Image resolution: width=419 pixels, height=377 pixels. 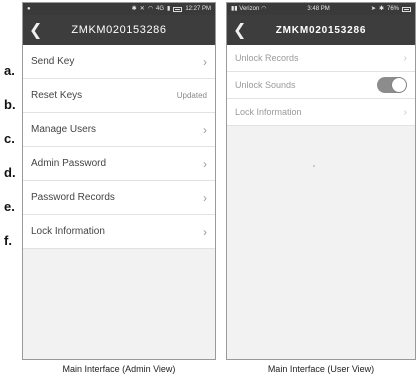 I want to click on unlock-sounds-toggle, so click(x=392, y=85).